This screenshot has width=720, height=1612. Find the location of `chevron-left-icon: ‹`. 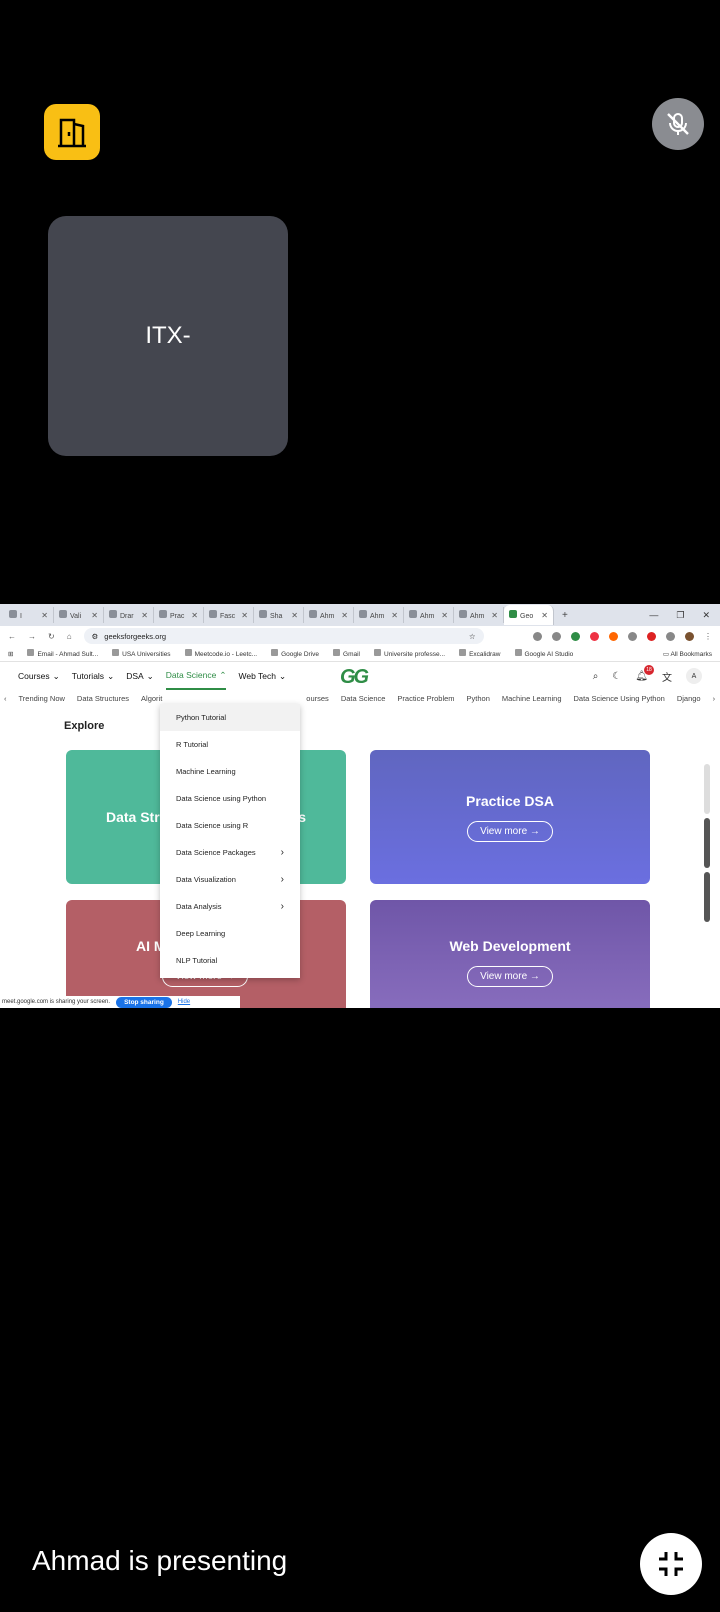

chevron-left-icon: ‹ is located at coordinates (5, 698).